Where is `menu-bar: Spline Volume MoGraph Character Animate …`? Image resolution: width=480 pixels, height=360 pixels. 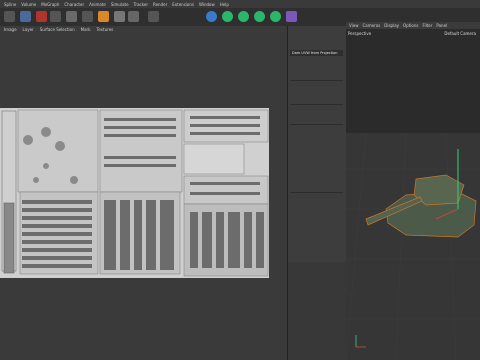
menu-bar: Spline Volume MoGraph Character Animate … is located at coordinates (240, 4).